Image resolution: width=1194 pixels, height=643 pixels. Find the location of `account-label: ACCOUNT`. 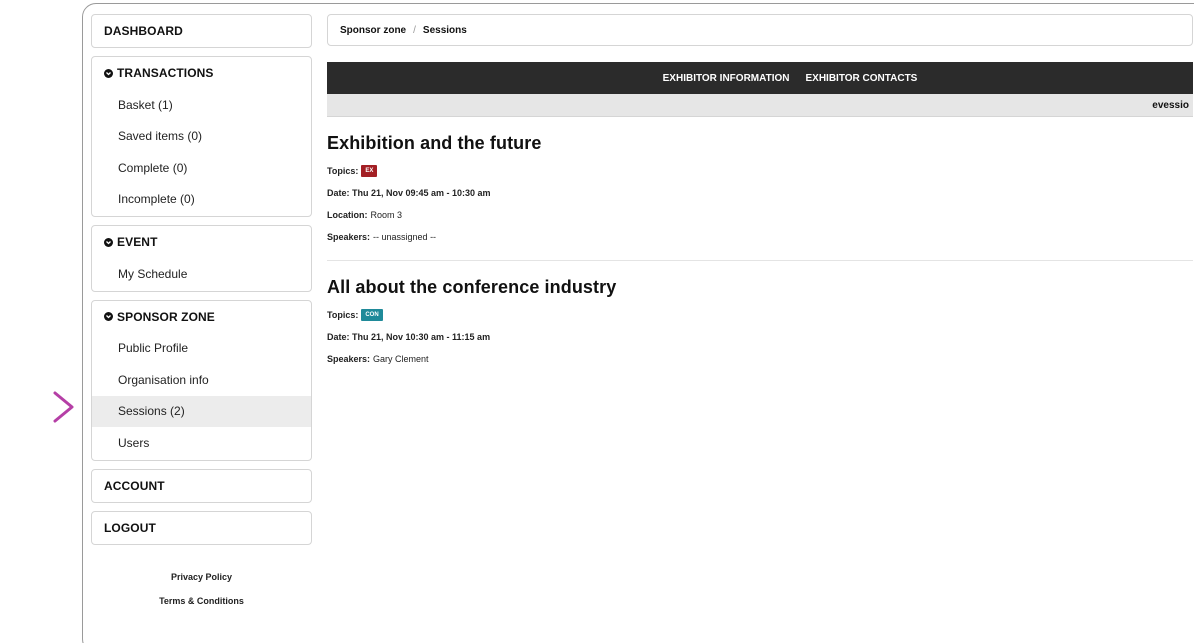

account-label: ACCOUNT is located at coordinates (134, 485).